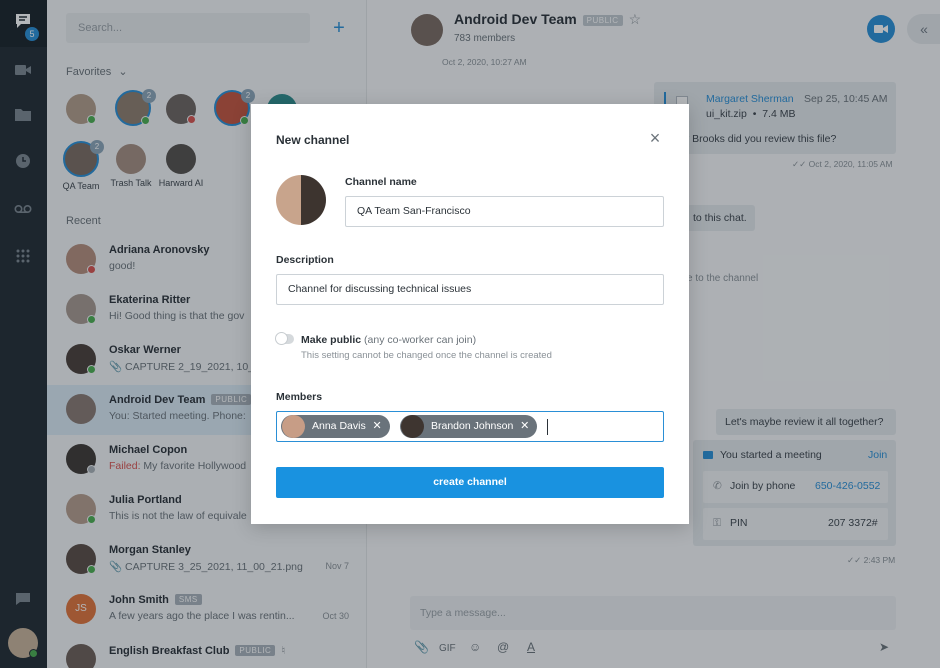 This screenshot has height=668, width=940. Describe the element at coordinates (313, 140) in the screenshot. I see `dialog-title: New channel` at that location.